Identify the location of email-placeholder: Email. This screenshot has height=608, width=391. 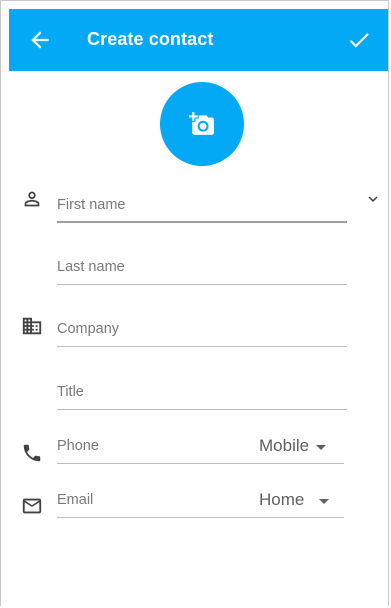
(75, 500).